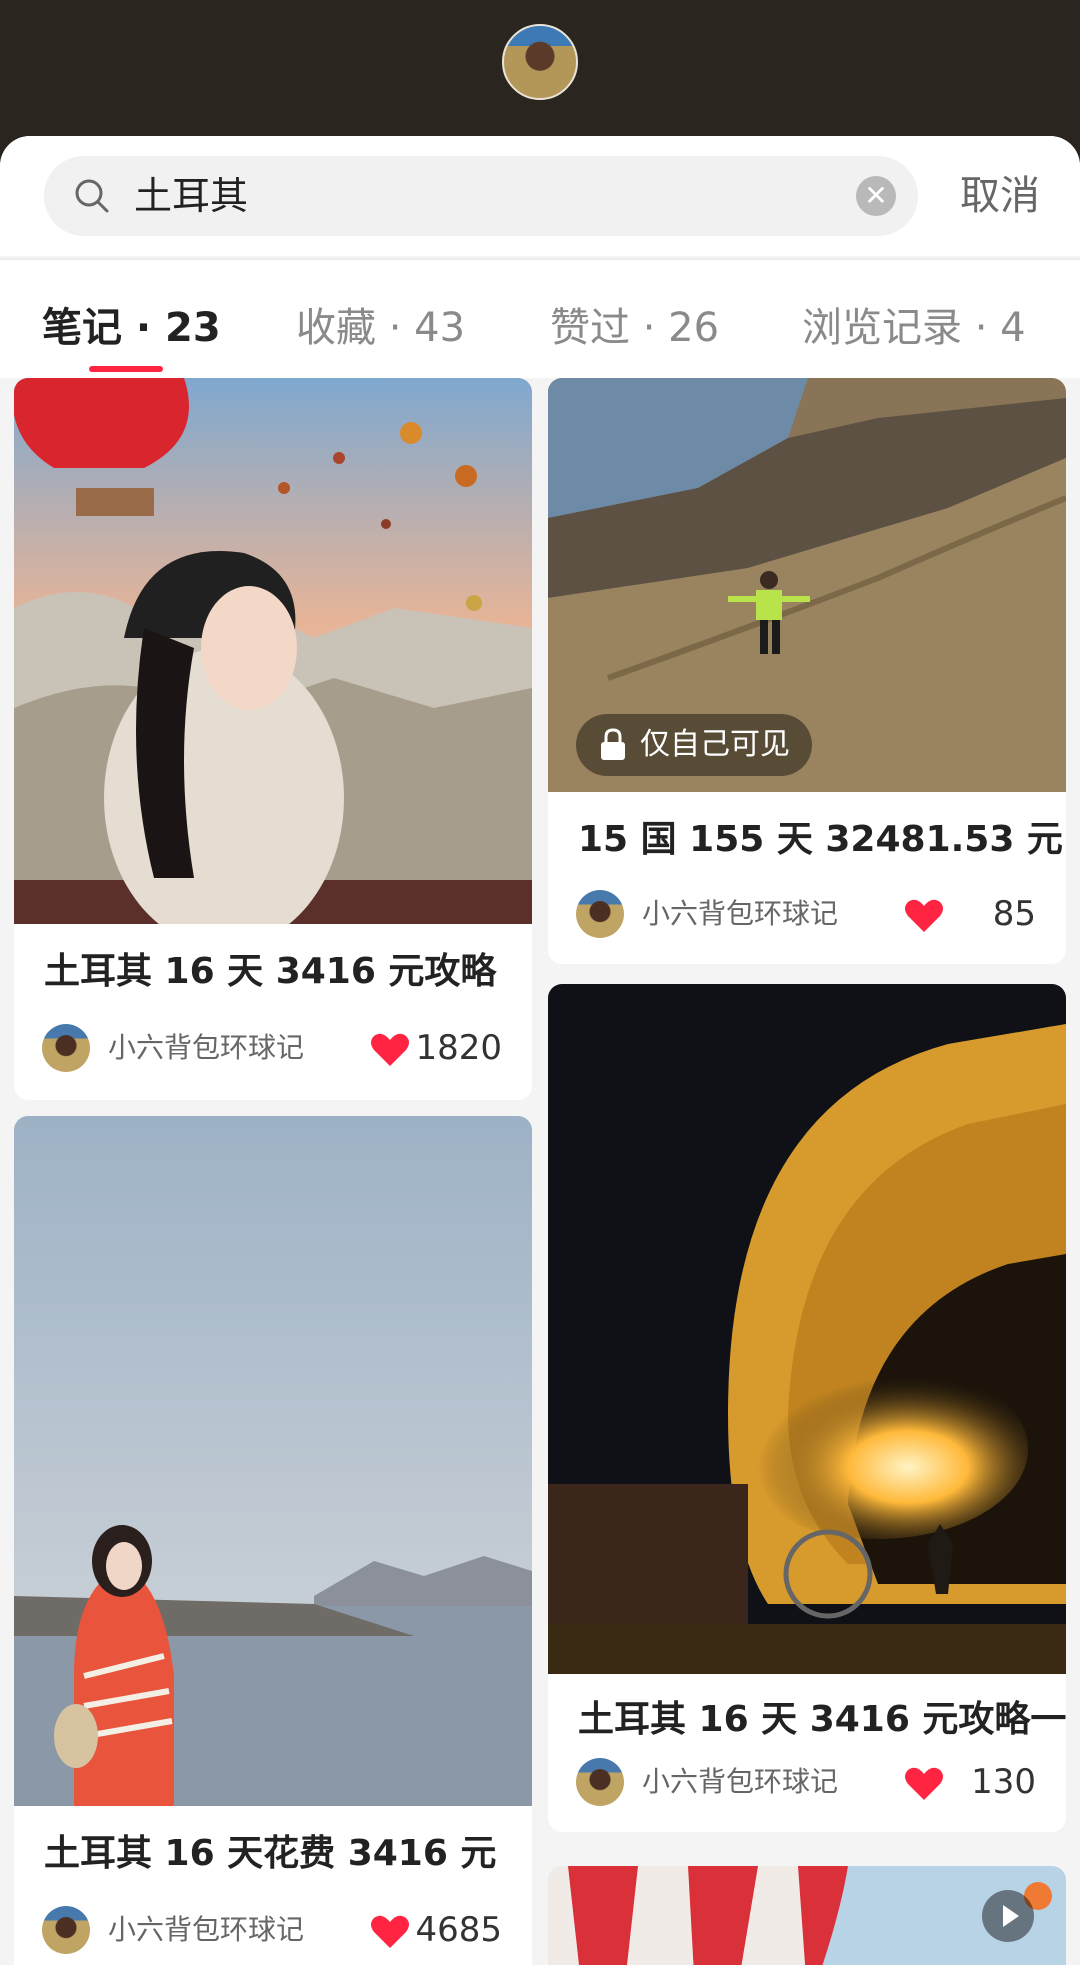  What do you see at coordinates (92, 196) in the screenshot?
I see `search-icon` at bounding box center [92, 196].